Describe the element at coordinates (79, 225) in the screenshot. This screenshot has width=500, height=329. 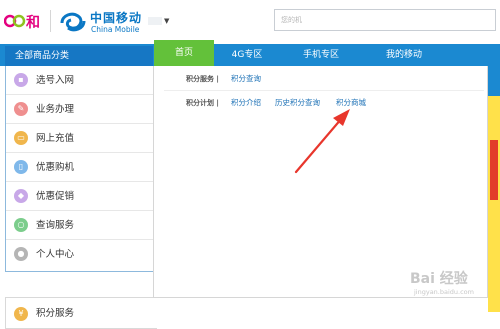
I see `sidebar-item-query: ○ 查询服务` at that location.